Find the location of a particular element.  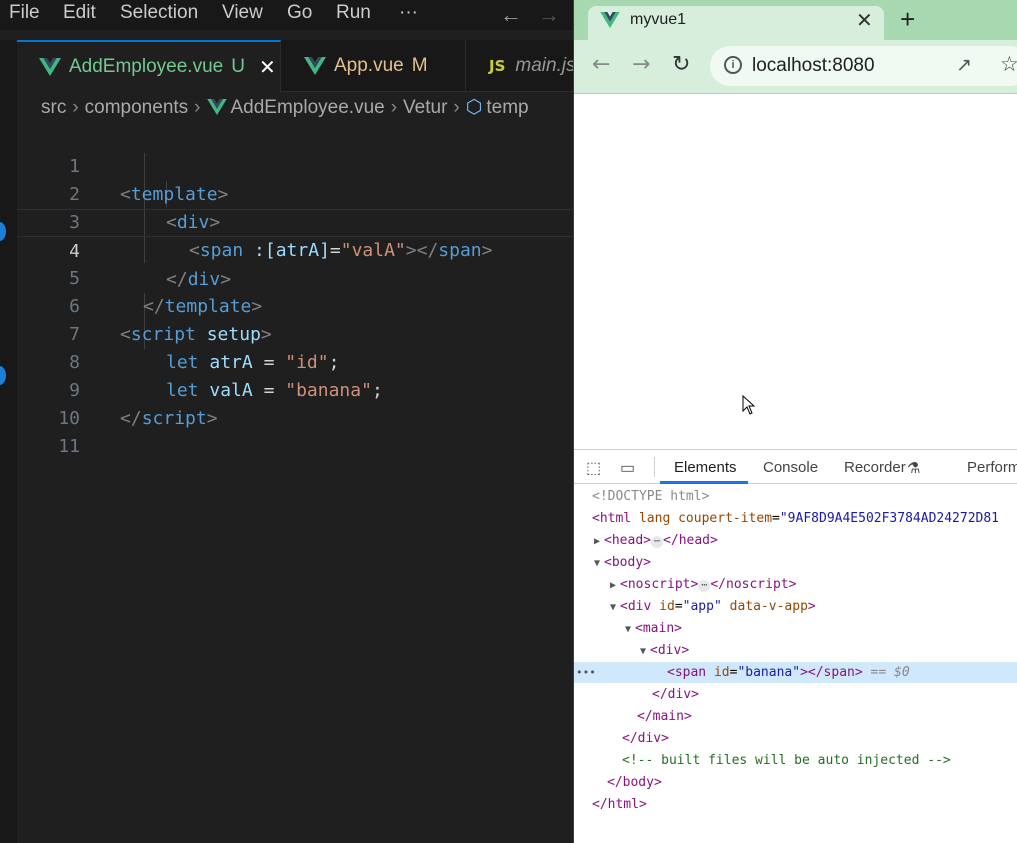

menu-more: ··· is located at coordinates (408, 13).